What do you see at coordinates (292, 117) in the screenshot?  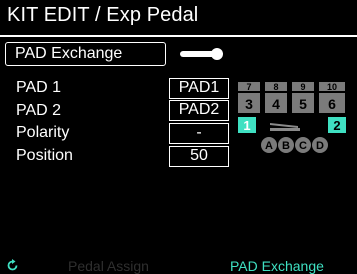 I see `pad-layout-diagram: 7 8 9 10 3 4 5 6 1 2 A B C D` at bounding box center [292, 117].